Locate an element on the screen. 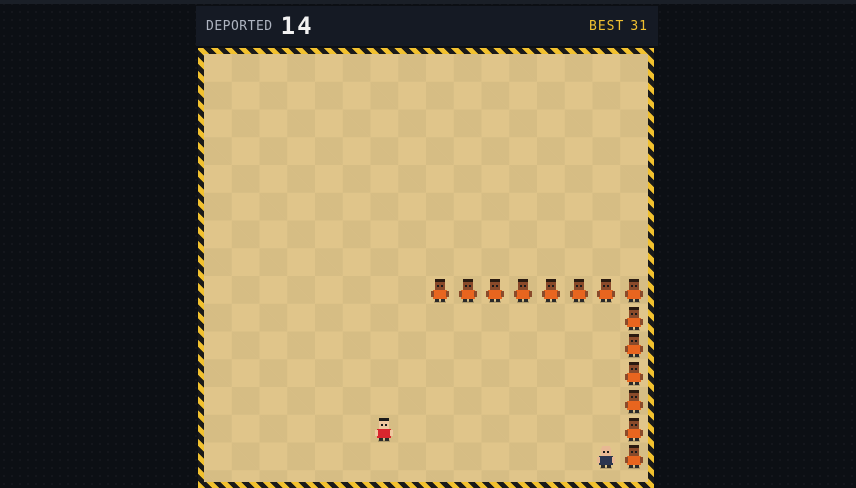  top-edge-bar is located at coordinates (428, 2).